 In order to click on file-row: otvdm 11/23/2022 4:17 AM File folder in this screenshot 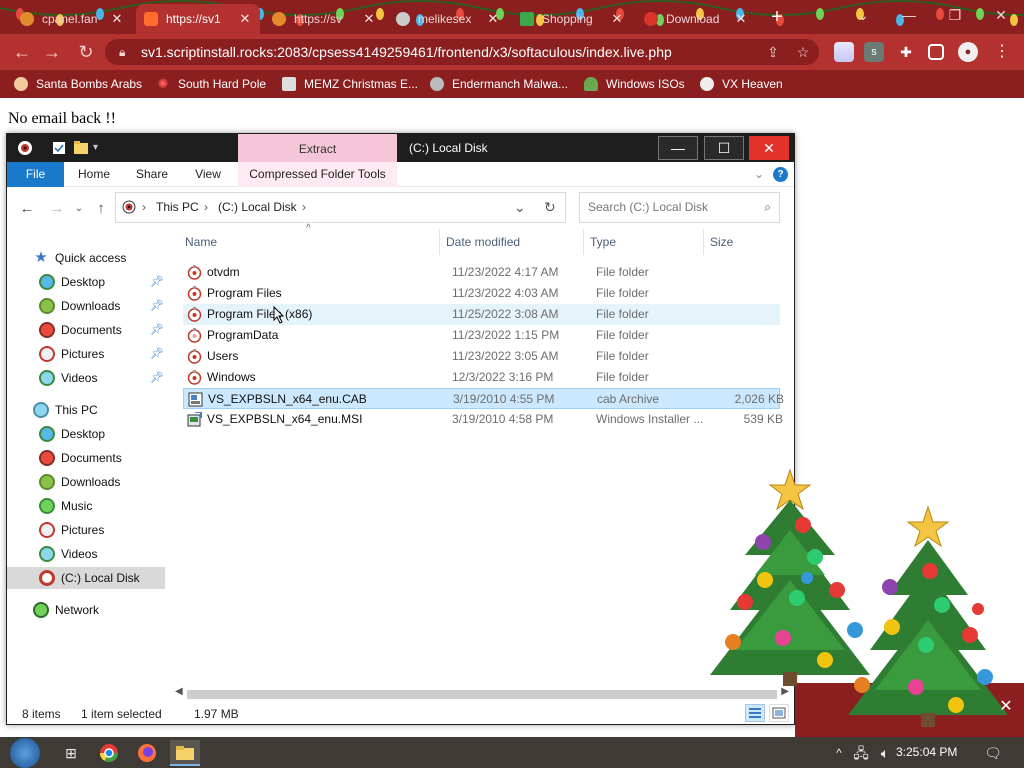, I will do `click(481, 272)`.